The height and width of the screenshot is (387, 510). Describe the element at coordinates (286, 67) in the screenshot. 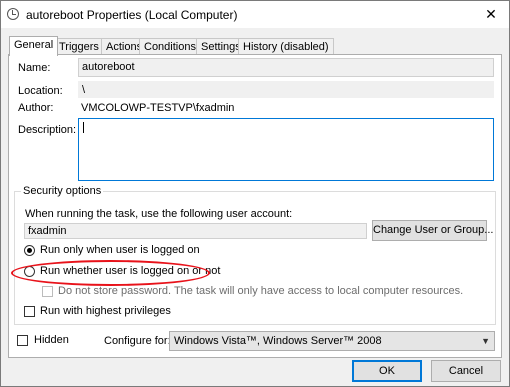

I see `name-field: autoreboot` at that location.